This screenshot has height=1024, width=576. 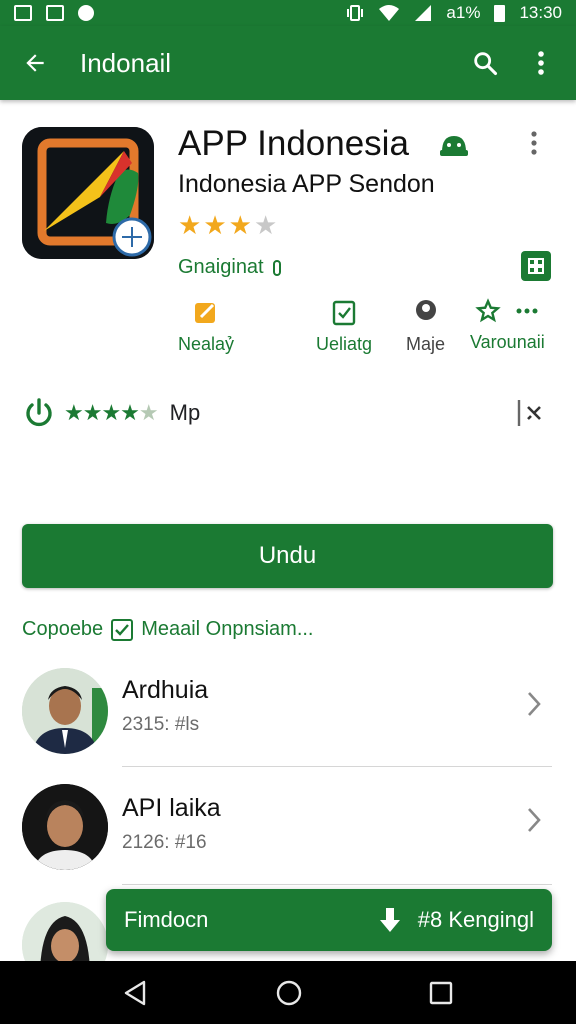 I want to click on cell-signal-icon, so click(x=423, y=13).